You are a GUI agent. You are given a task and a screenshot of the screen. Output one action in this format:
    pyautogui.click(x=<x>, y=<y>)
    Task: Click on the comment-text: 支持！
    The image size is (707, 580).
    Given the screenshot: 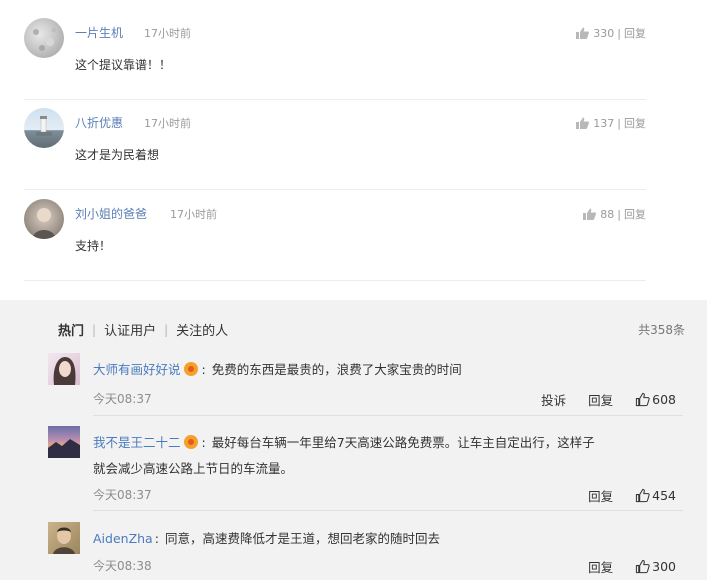 What is the action you would take?
    pyautogui.click(x=93, y=246)
    